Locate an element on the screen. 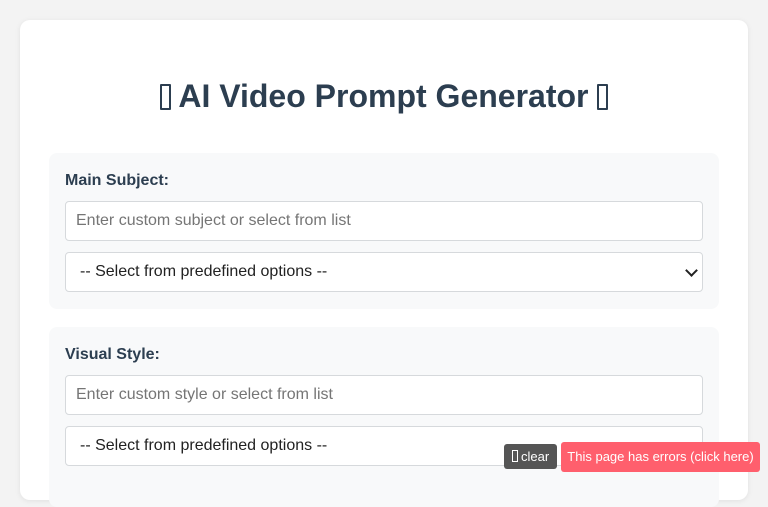 The height and width of the screenshot is (507, 768). chevron-down-icon is located at coordinates (691, 270).